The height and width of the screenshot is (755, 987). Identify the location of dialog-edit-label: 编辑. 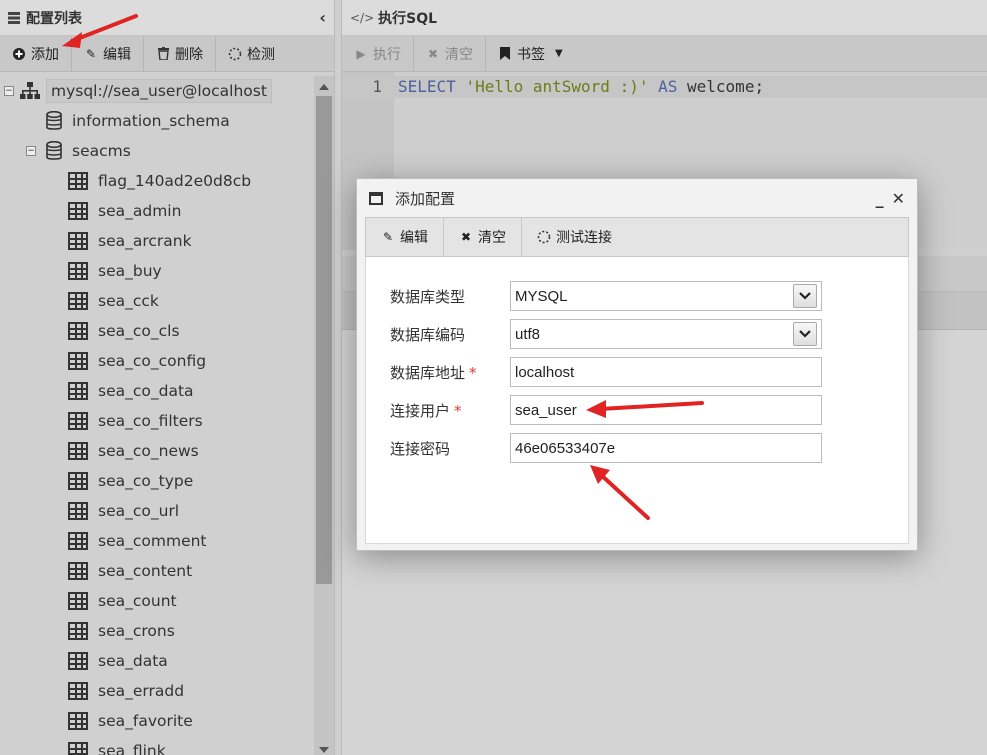
(414, 238).